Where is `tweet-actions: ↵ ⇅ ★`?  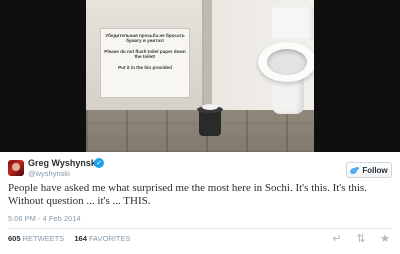
tweet-actions: ↵ ⇅ ★ is located at coordinates (361, 239).